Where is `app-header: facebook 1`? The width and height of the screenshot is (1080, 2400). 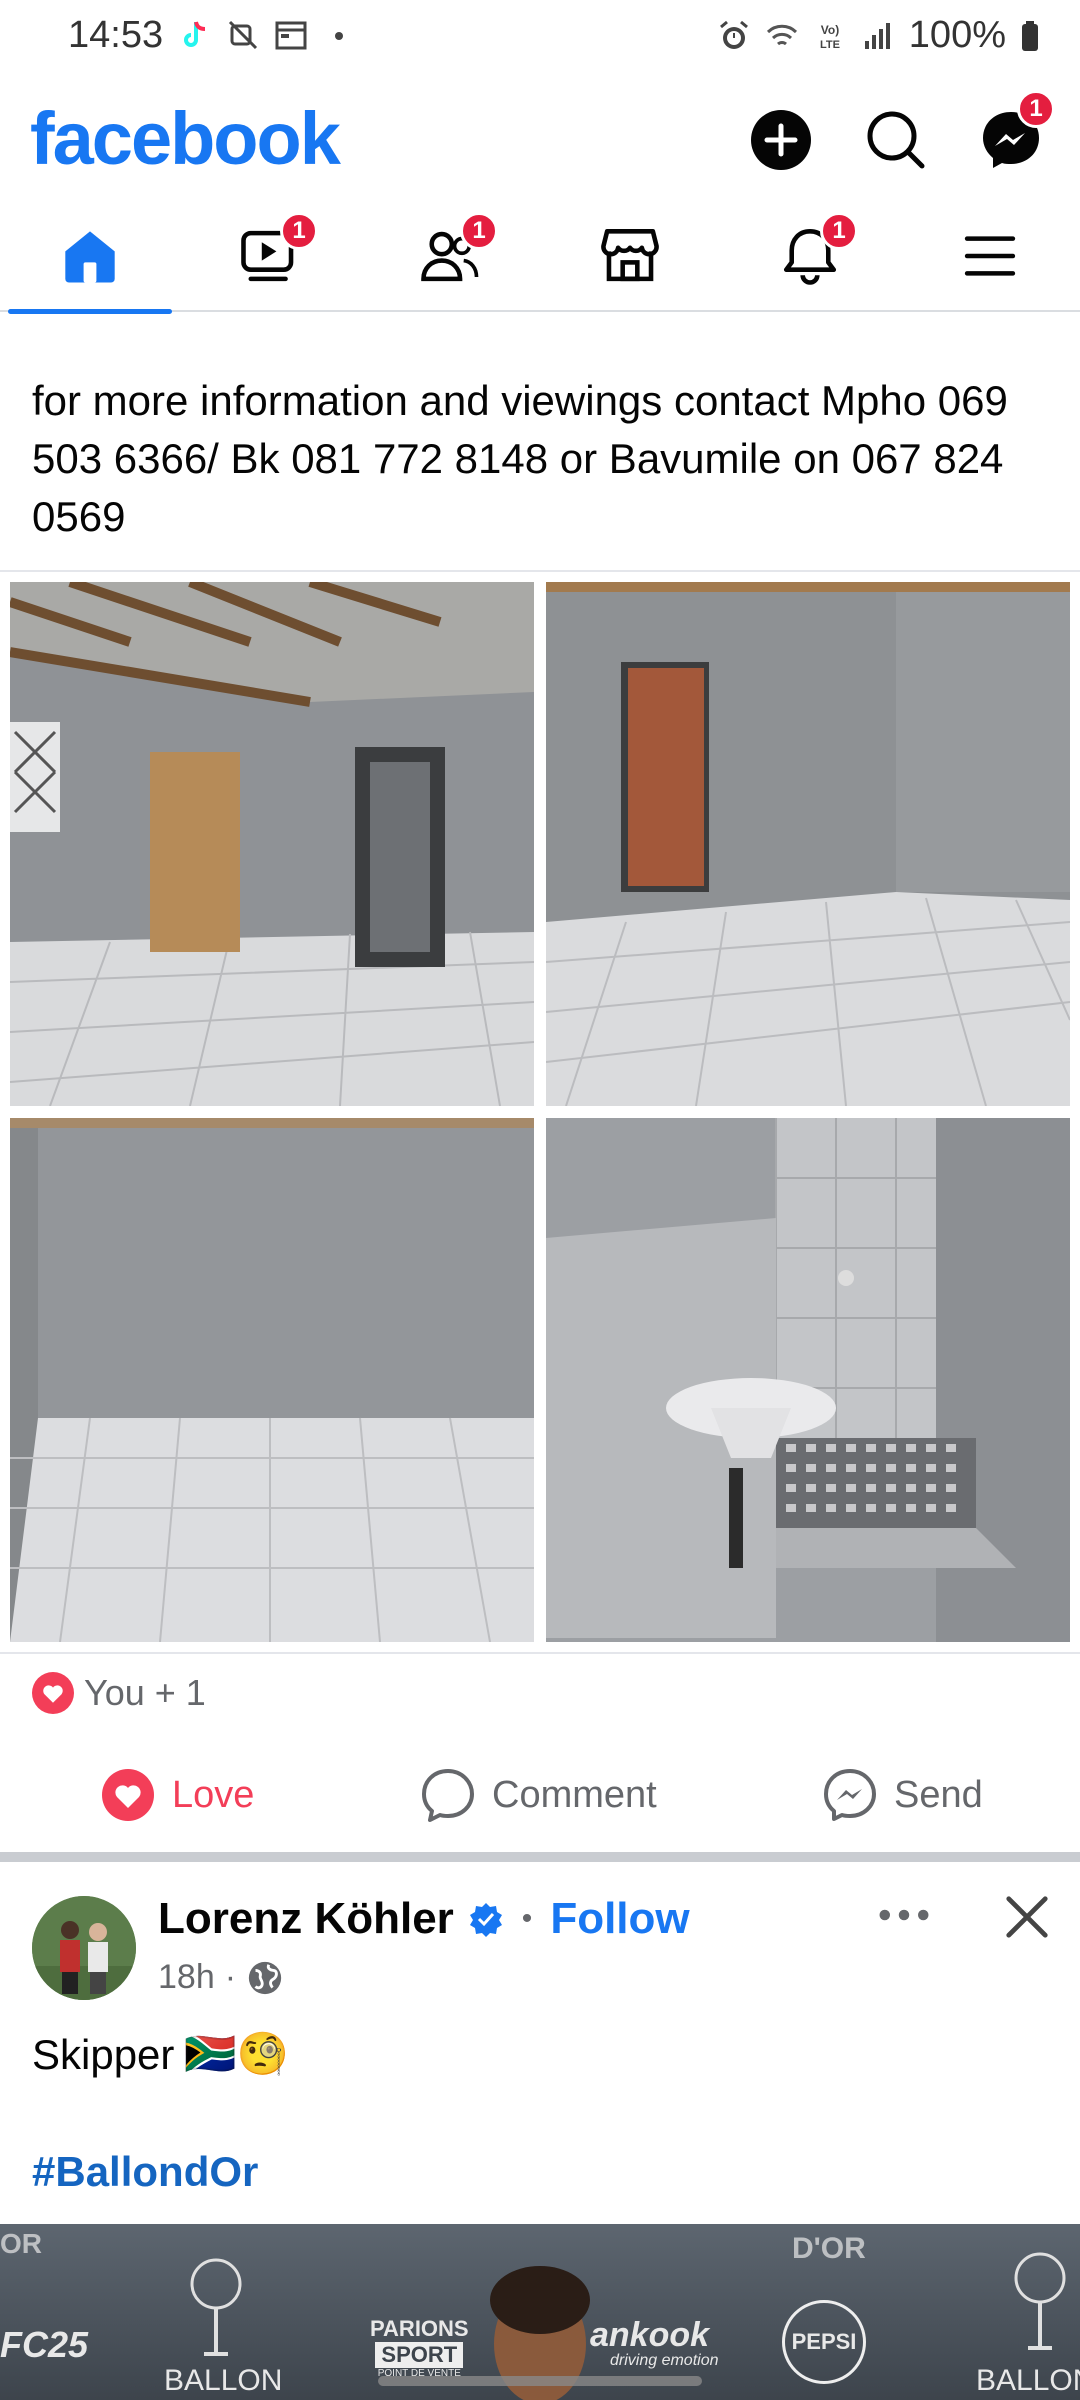 app-header: facebook 1 is located at coordinates (540, 140).